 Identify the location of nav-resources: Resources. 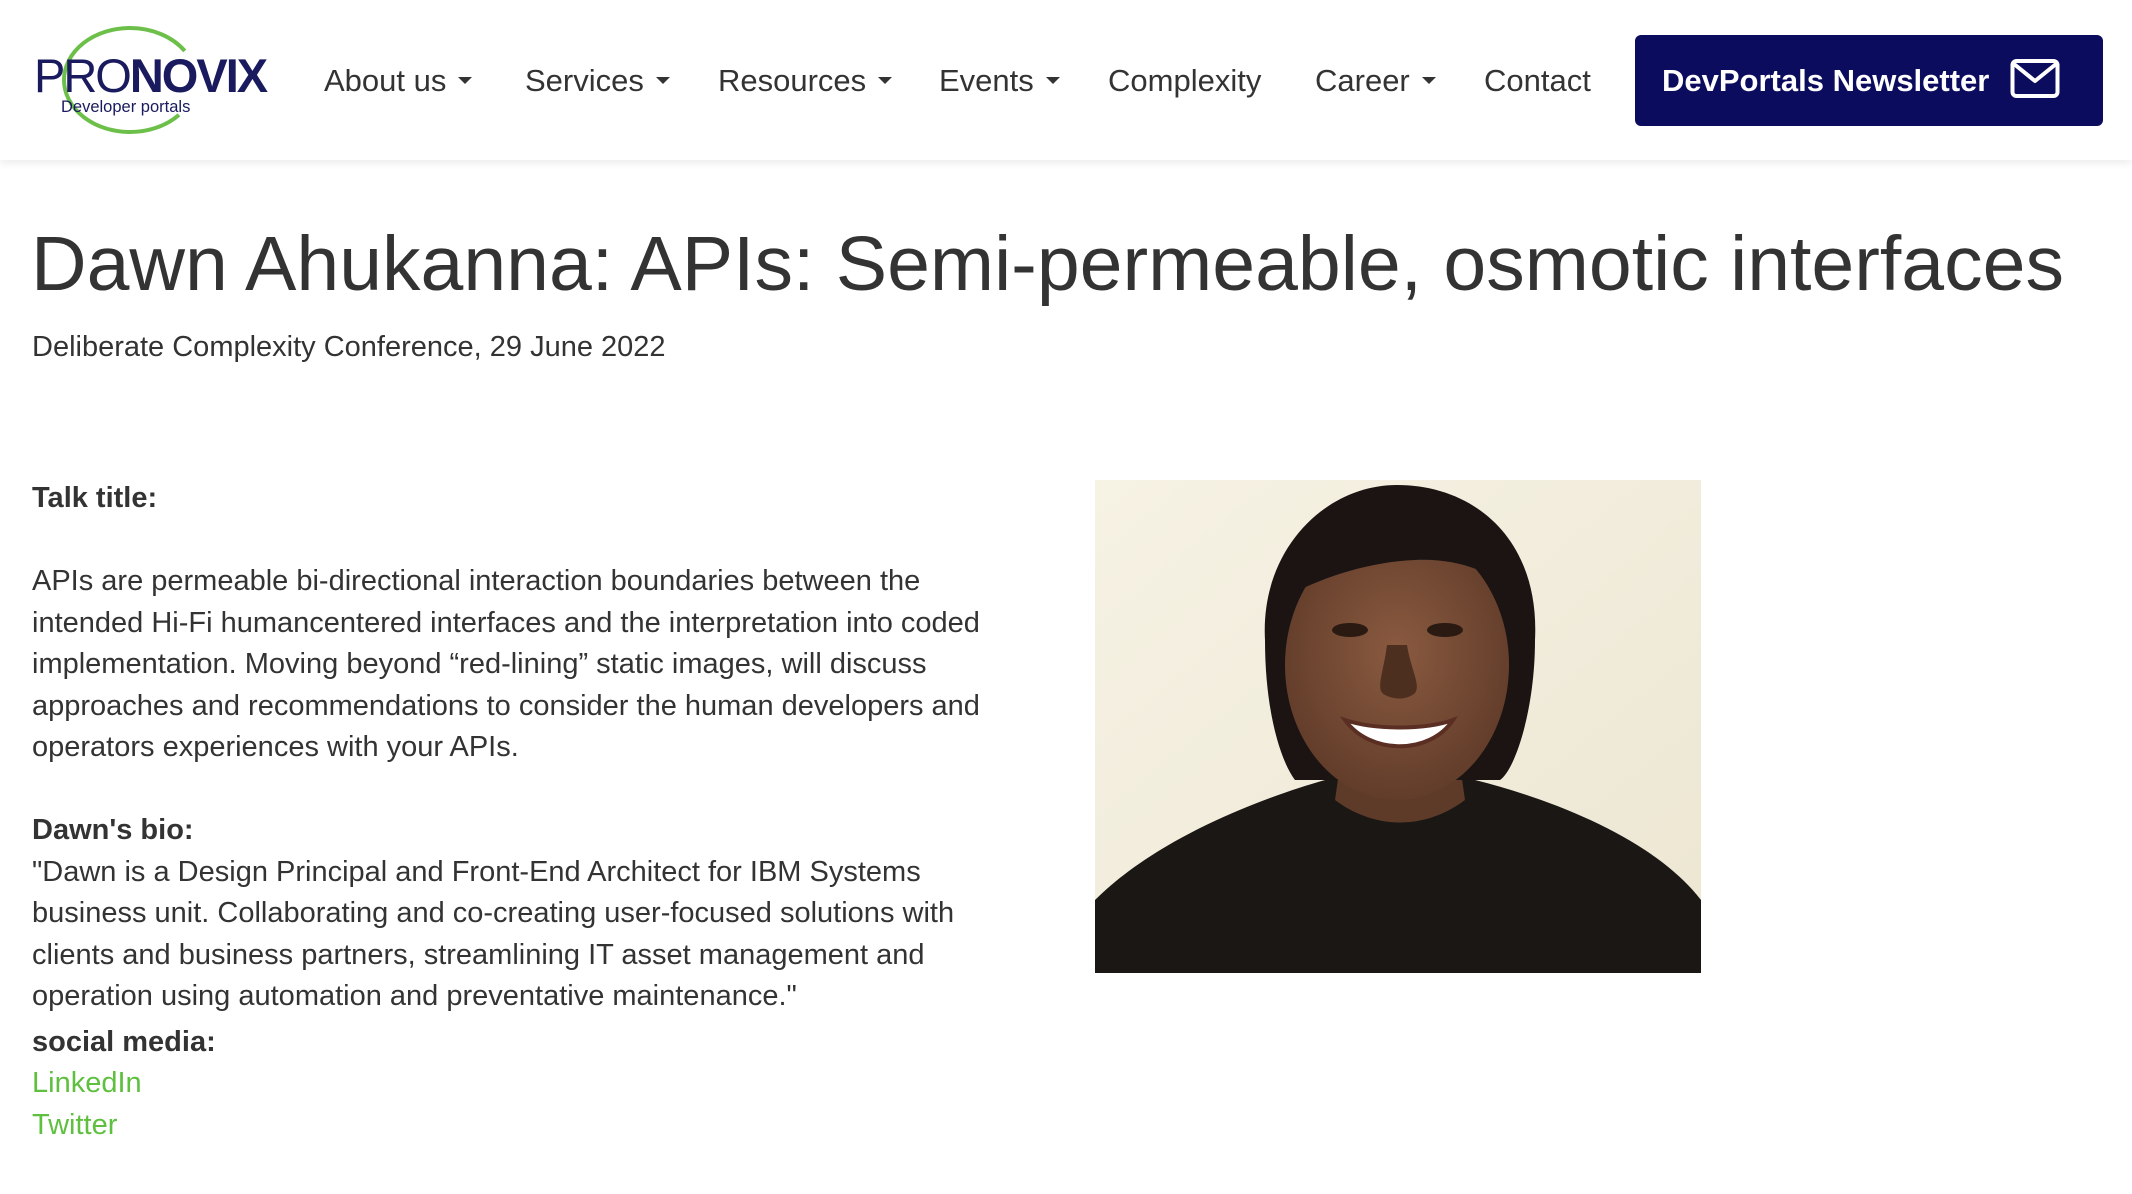
(805, 81).